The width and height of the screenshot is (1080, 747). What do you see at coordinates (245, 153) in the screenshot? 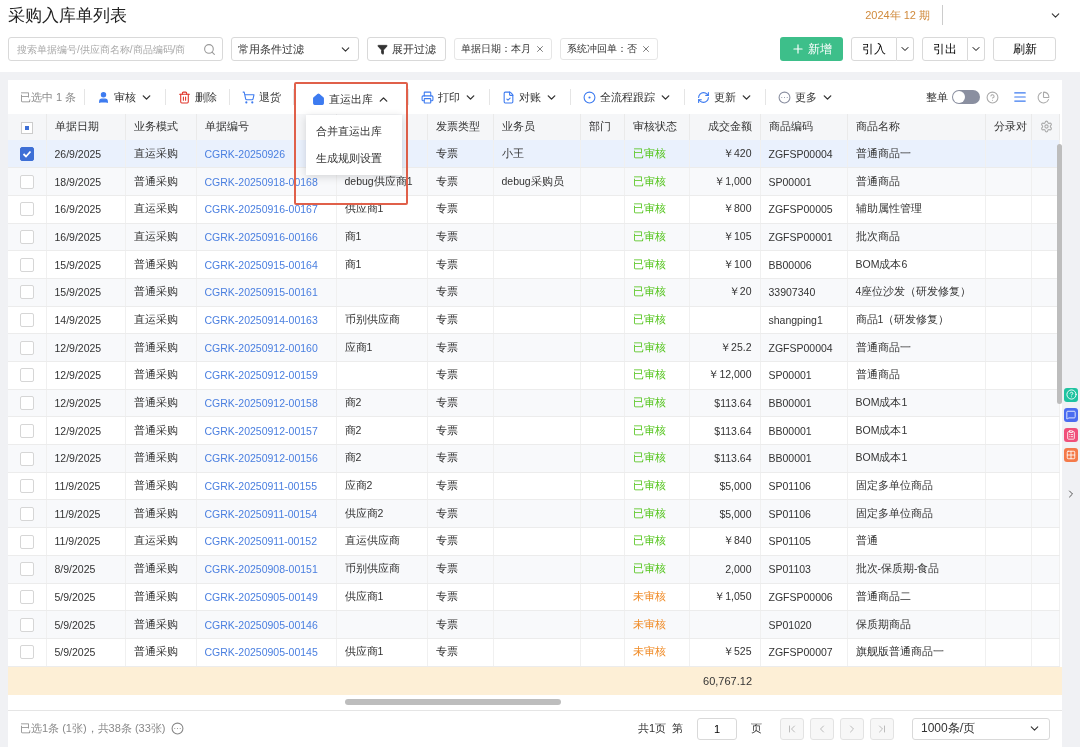
I see `document-number-link: CGRK-20250926` at bounding box center [245, 153].